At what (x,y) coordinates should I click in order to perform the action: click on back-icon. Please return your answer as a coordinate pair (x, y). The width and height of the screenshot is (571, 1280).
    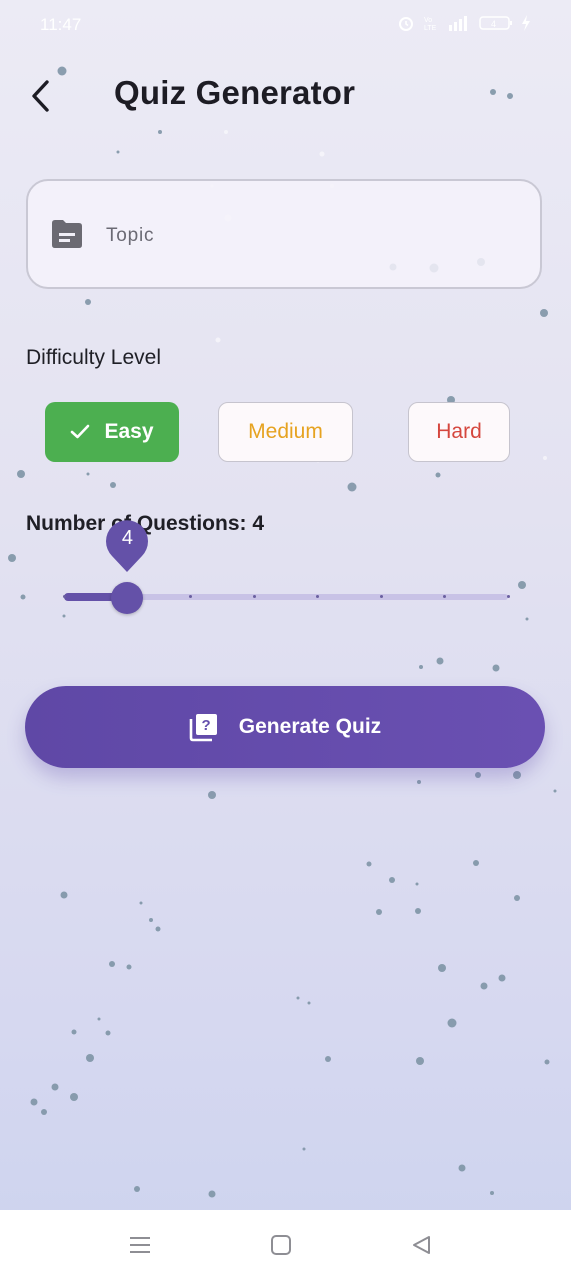
    Looking at the image, I should click on (421, 1245).